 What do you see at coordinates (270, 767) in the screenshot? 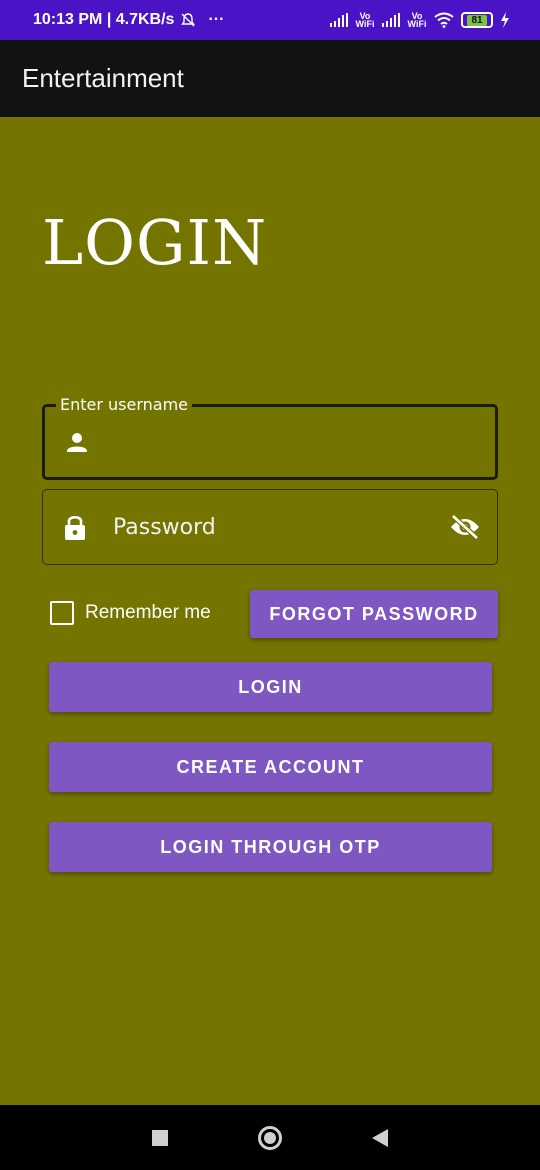
I see `create-account-button: CREATE ACCOUNT` at bounding box center [270, 767].